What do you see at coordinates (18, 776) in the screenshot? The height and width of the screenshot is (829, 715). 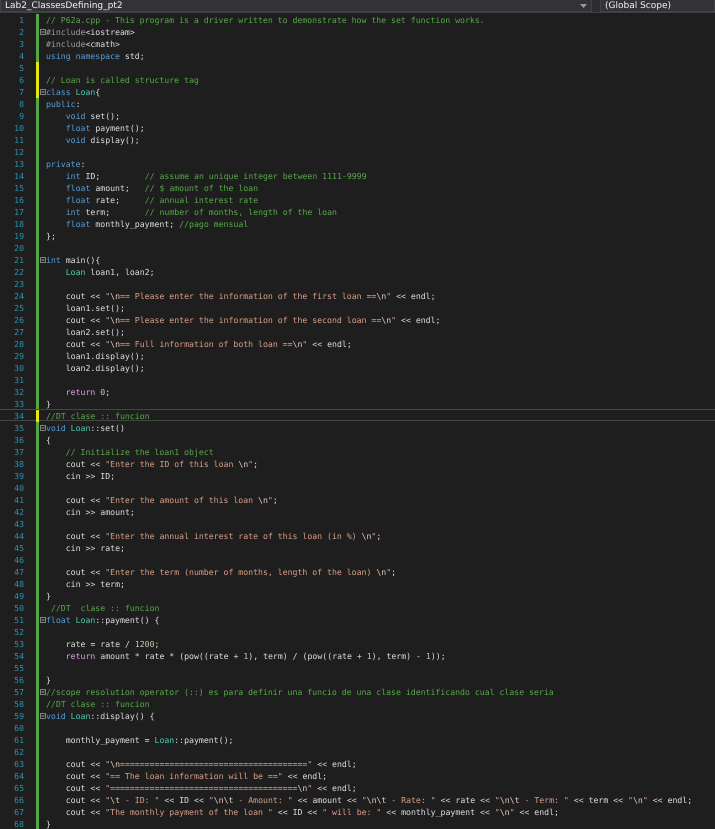 I see `line-number: 64` at bounding box center [18, 776].